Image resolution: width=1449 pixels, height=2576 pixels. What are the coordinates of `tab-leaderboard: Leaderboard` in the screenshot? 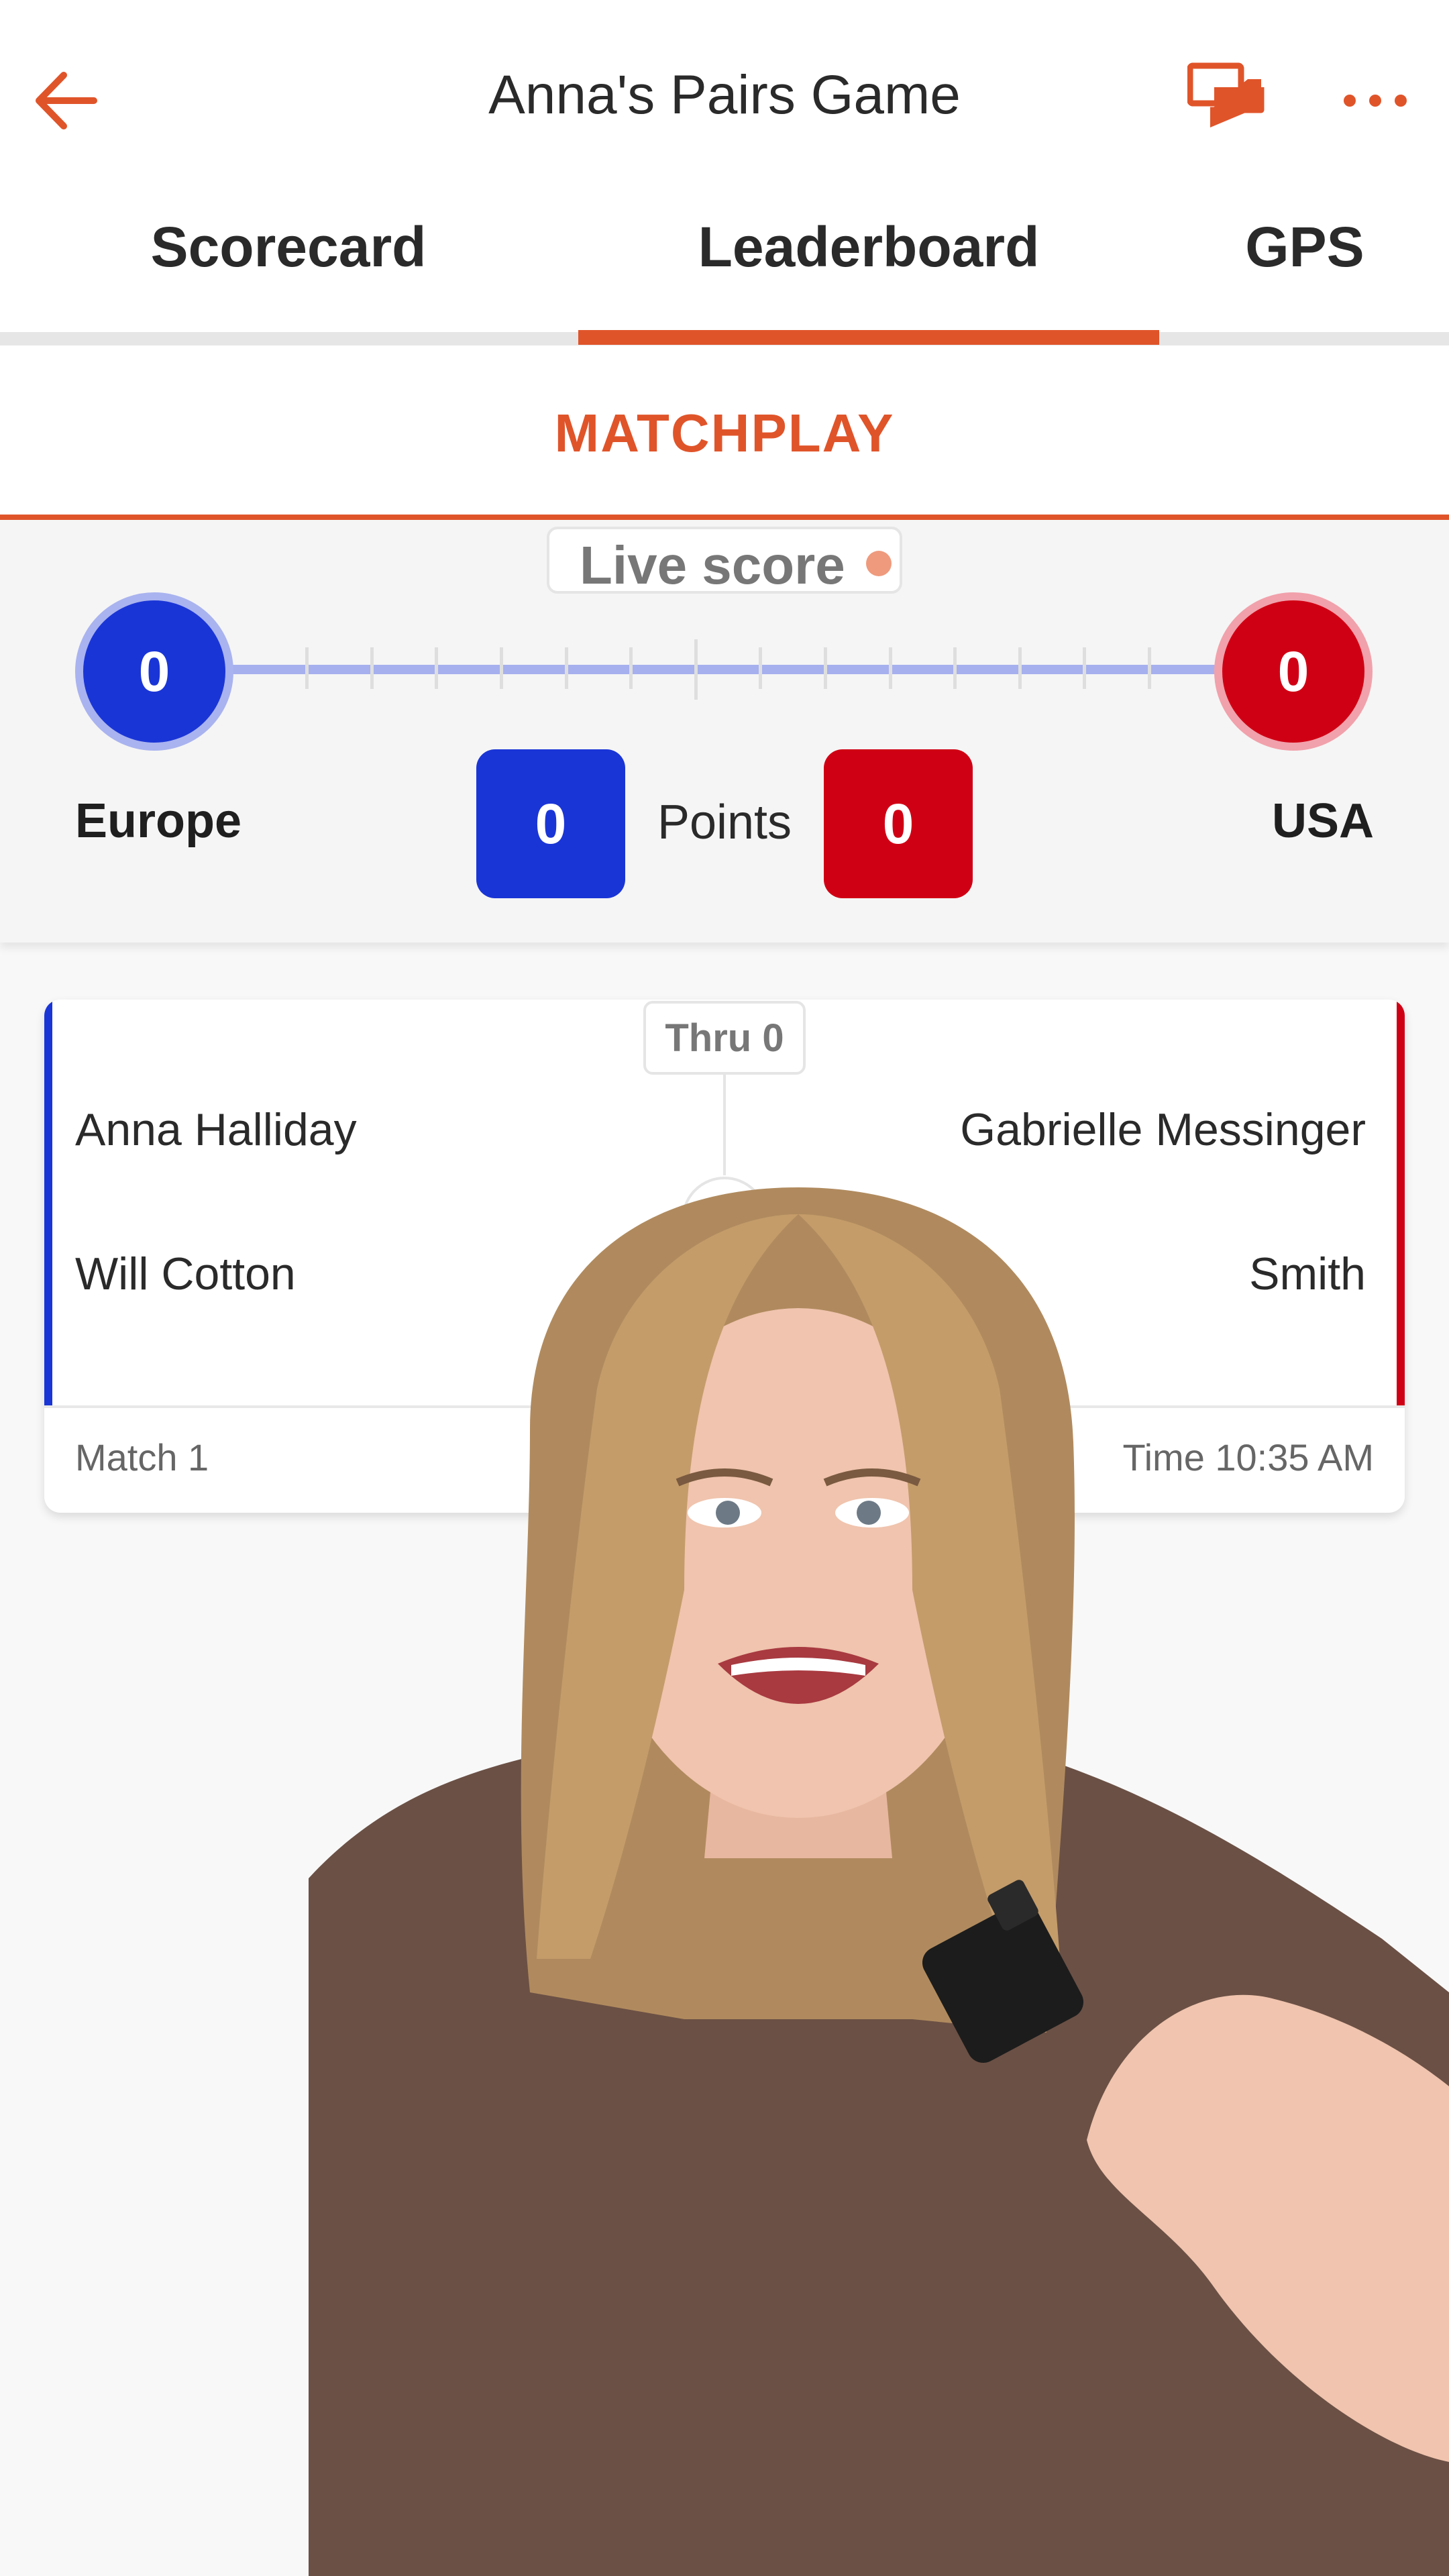 It's located at (868, 247).